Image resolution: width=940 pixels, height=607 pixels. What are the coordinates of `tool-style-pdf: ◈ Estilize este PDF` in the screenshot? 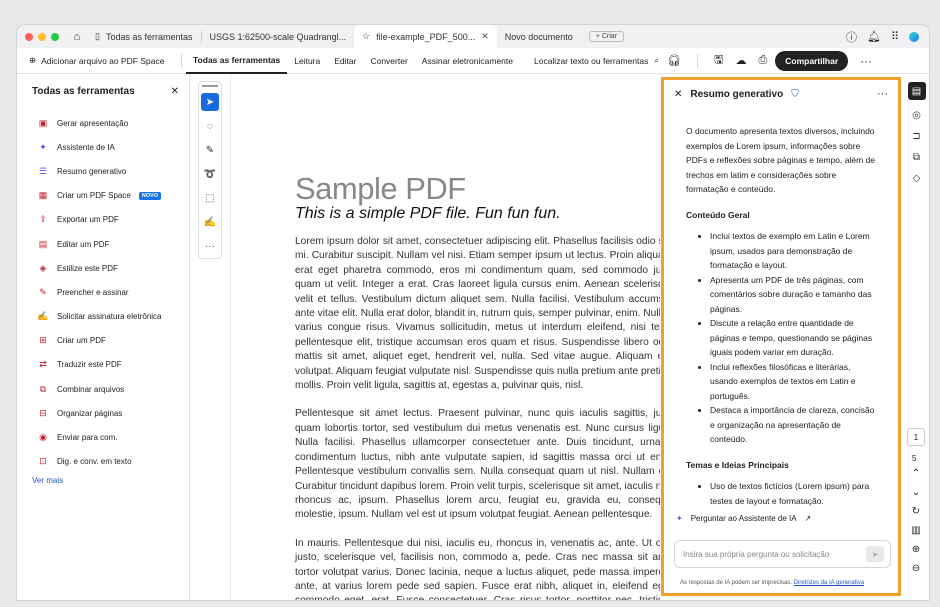 It's located at (103, 268).